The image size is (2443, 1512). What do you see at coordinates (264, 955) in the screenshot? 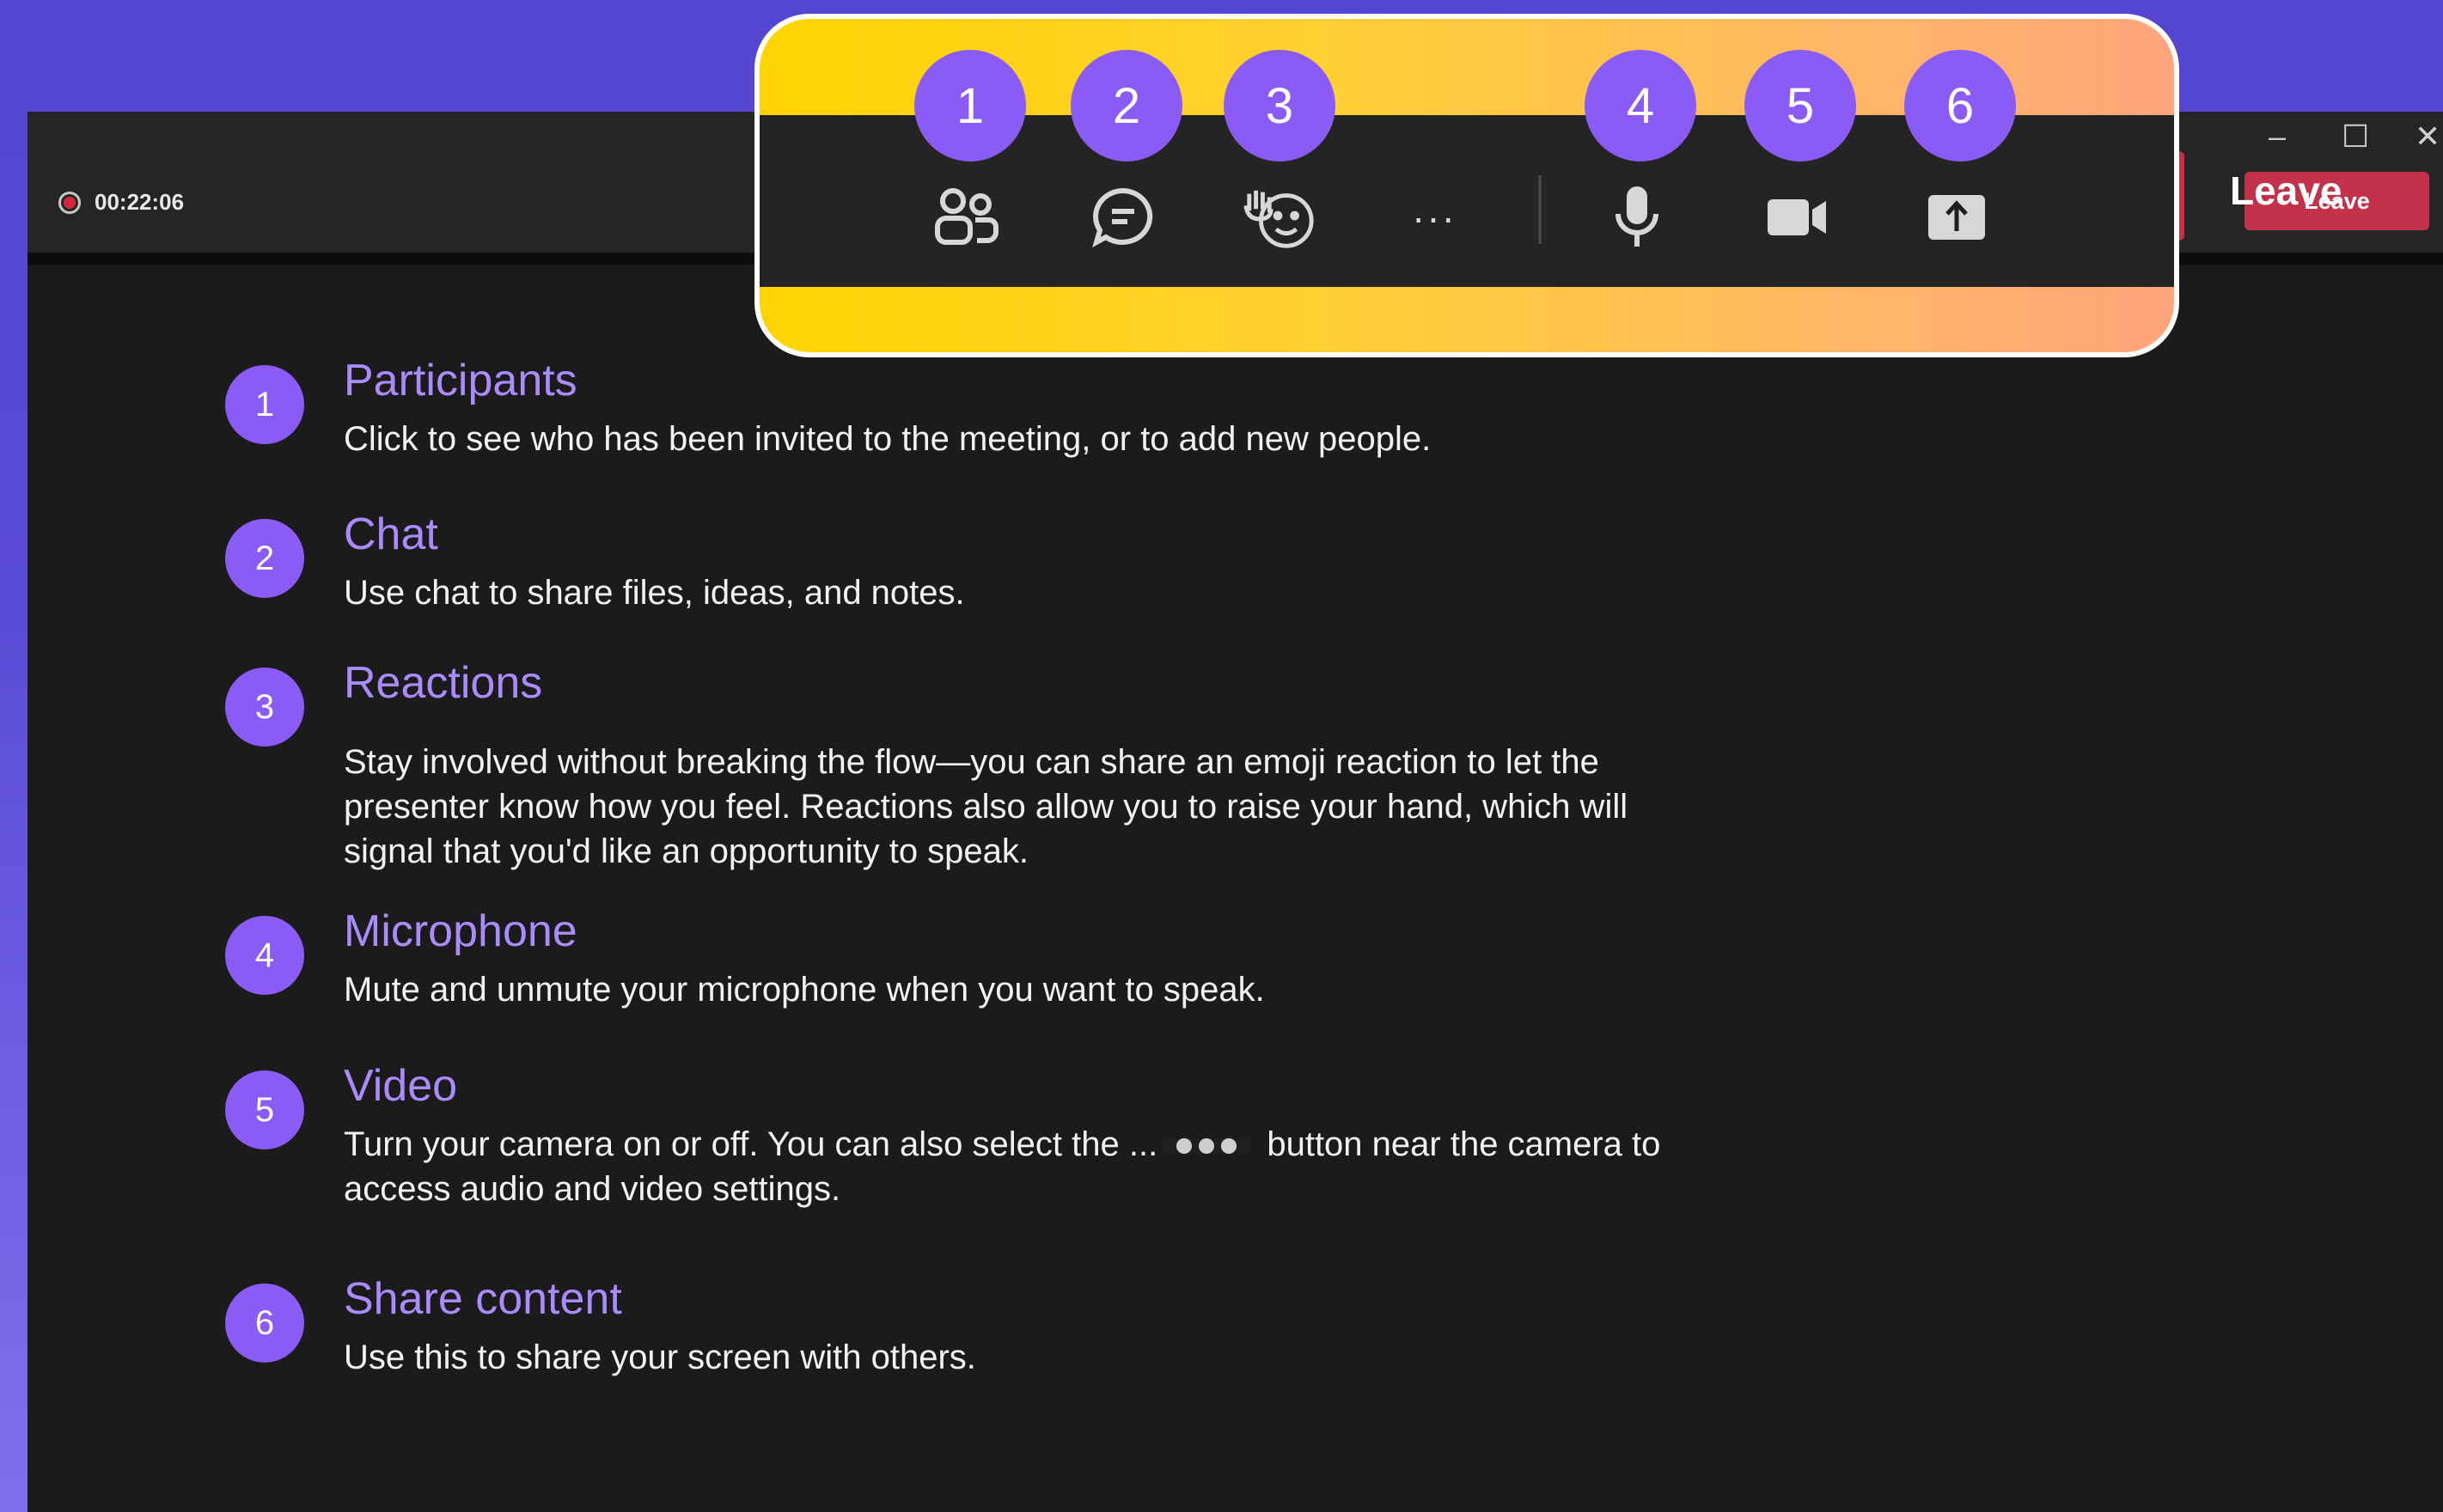
I see `step-badge: 4` at bounding box center [264, 955].